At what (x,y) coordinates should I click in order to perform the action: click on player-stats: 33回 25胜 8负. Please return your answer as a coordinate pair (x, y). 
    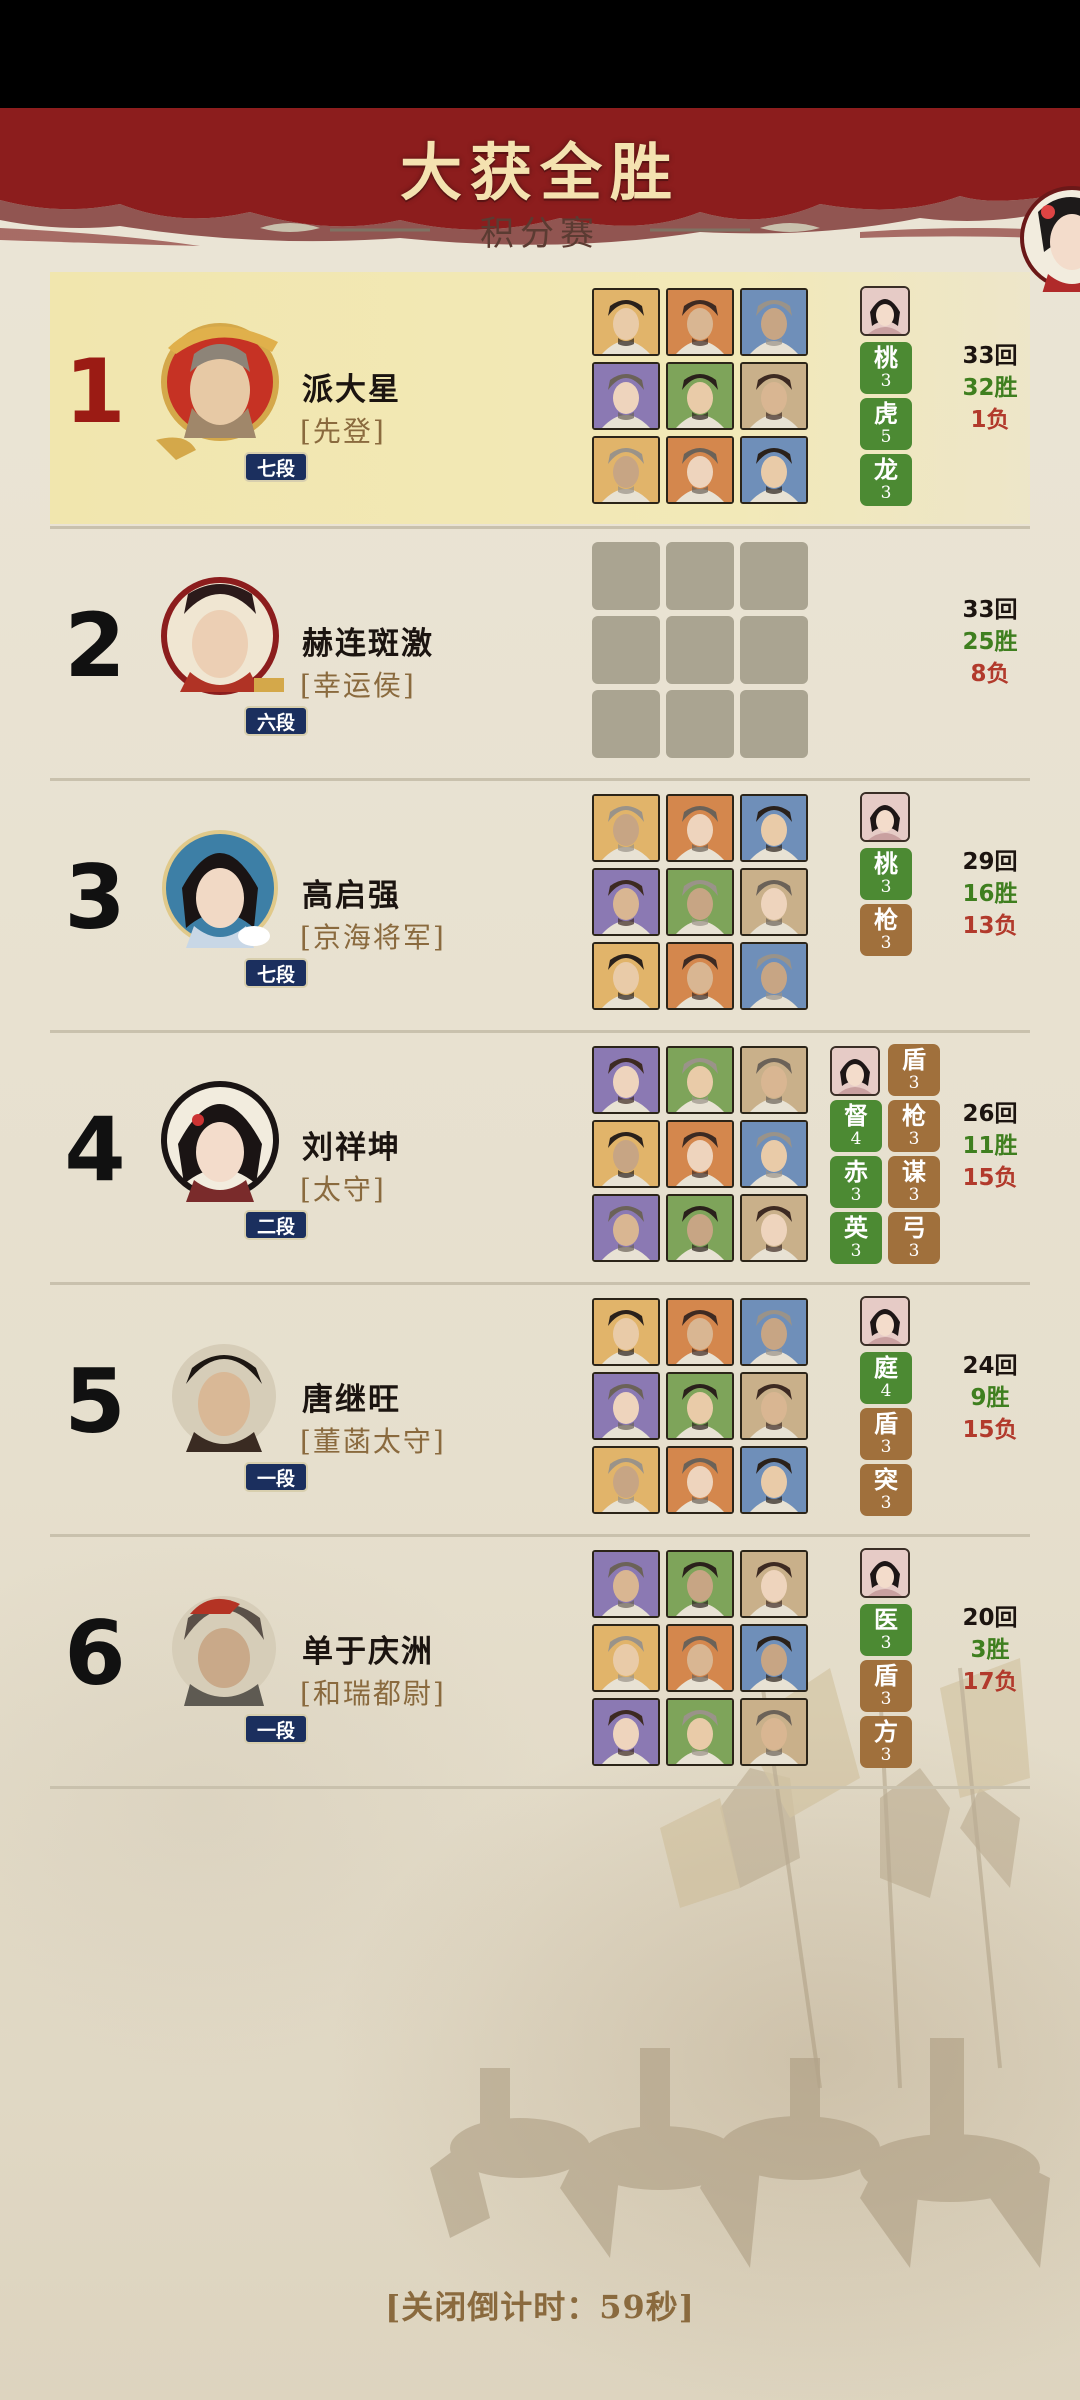
    Looking at the image, I should click on (990, 642).